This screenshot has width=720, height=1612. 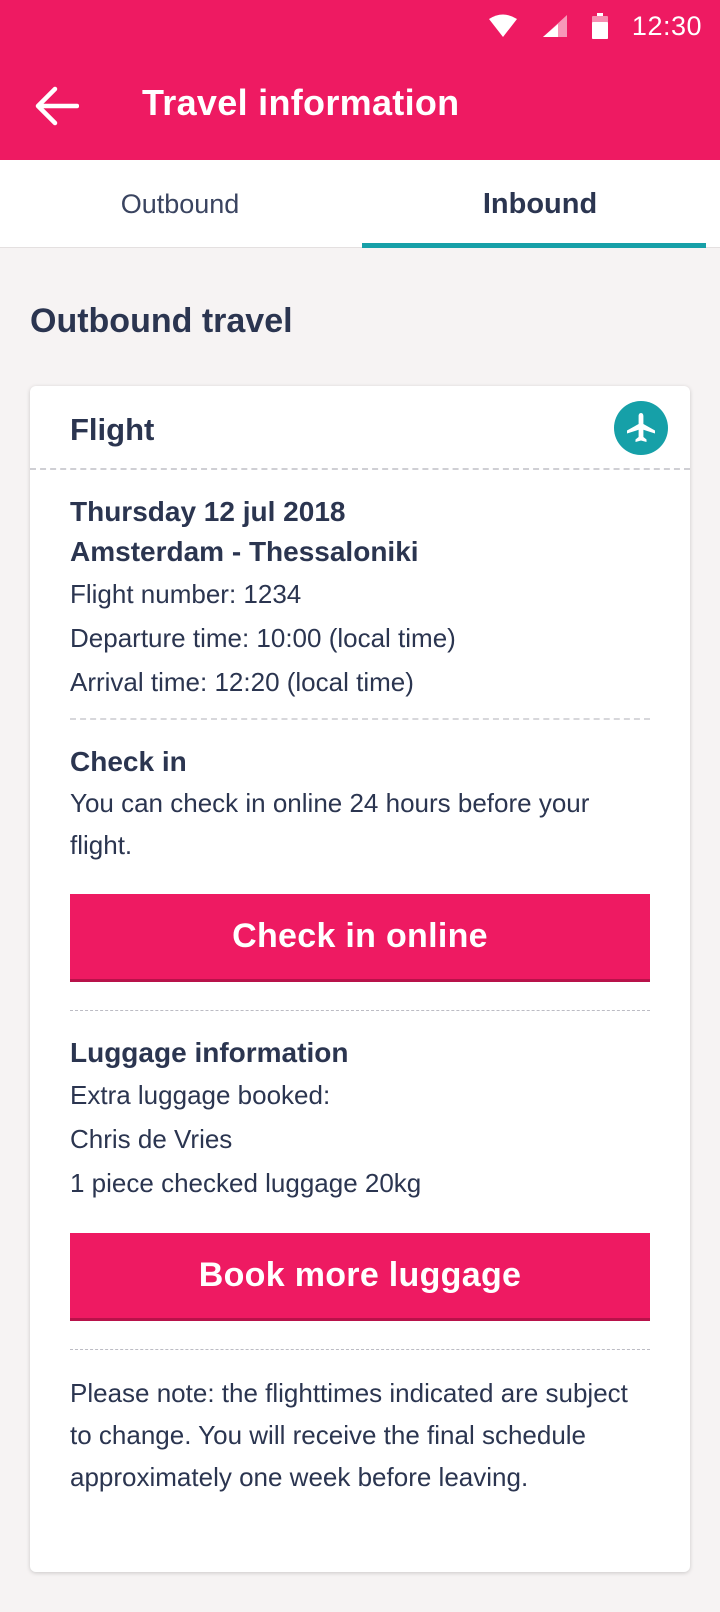 What do you see at coordinates (128, 761) in the screenshot?
I see `checkin-heading: Check in` at bounding box center [128, 761].